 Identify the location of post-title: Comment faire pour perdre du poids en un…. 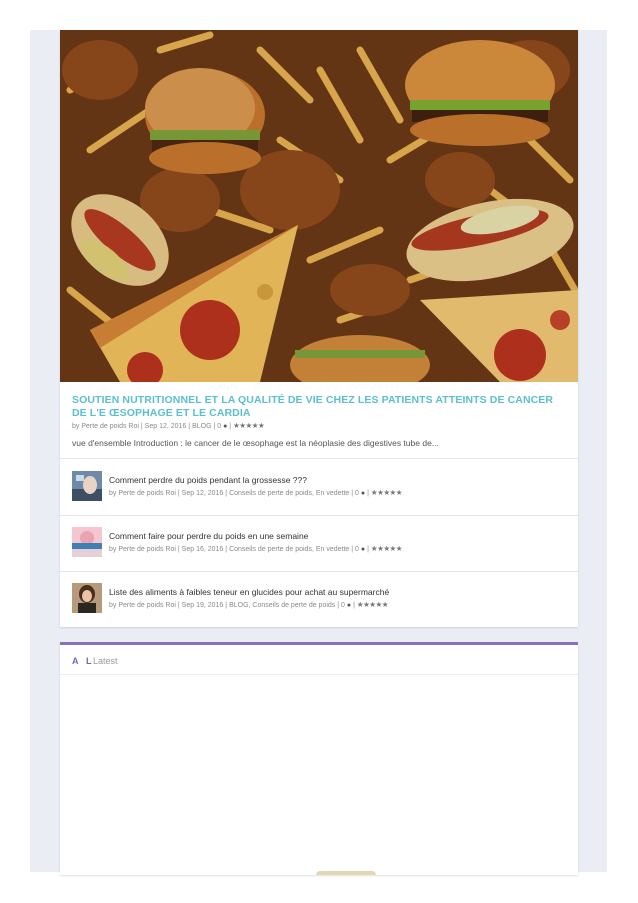
(208, 536).